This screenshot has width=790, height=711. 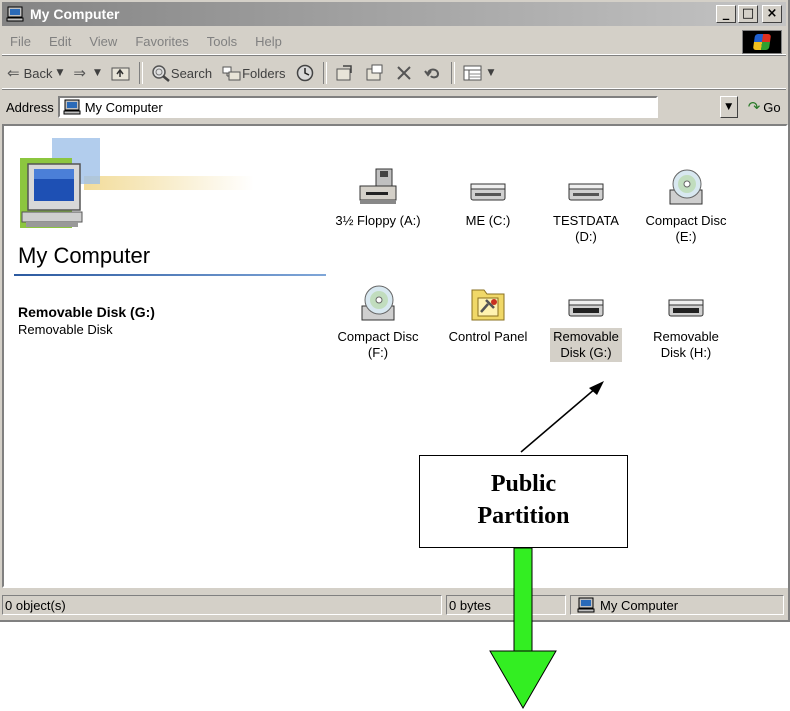 What do you see at coordinates (137, 183) in the screenshot?
I see `my-computer-banner-icon` at bounding box center [137, 183].